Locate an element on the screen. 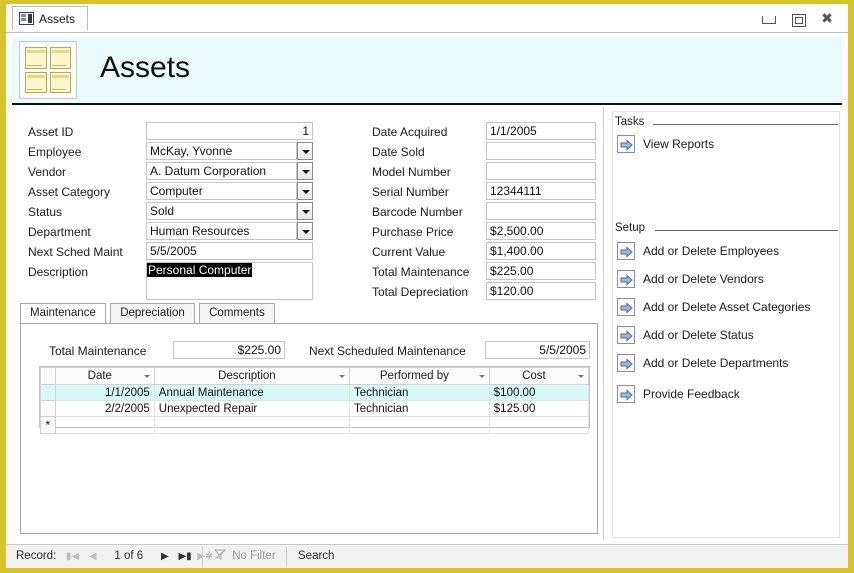 The image size is (854, 573). restore-button is located at coordinates (798, 19).